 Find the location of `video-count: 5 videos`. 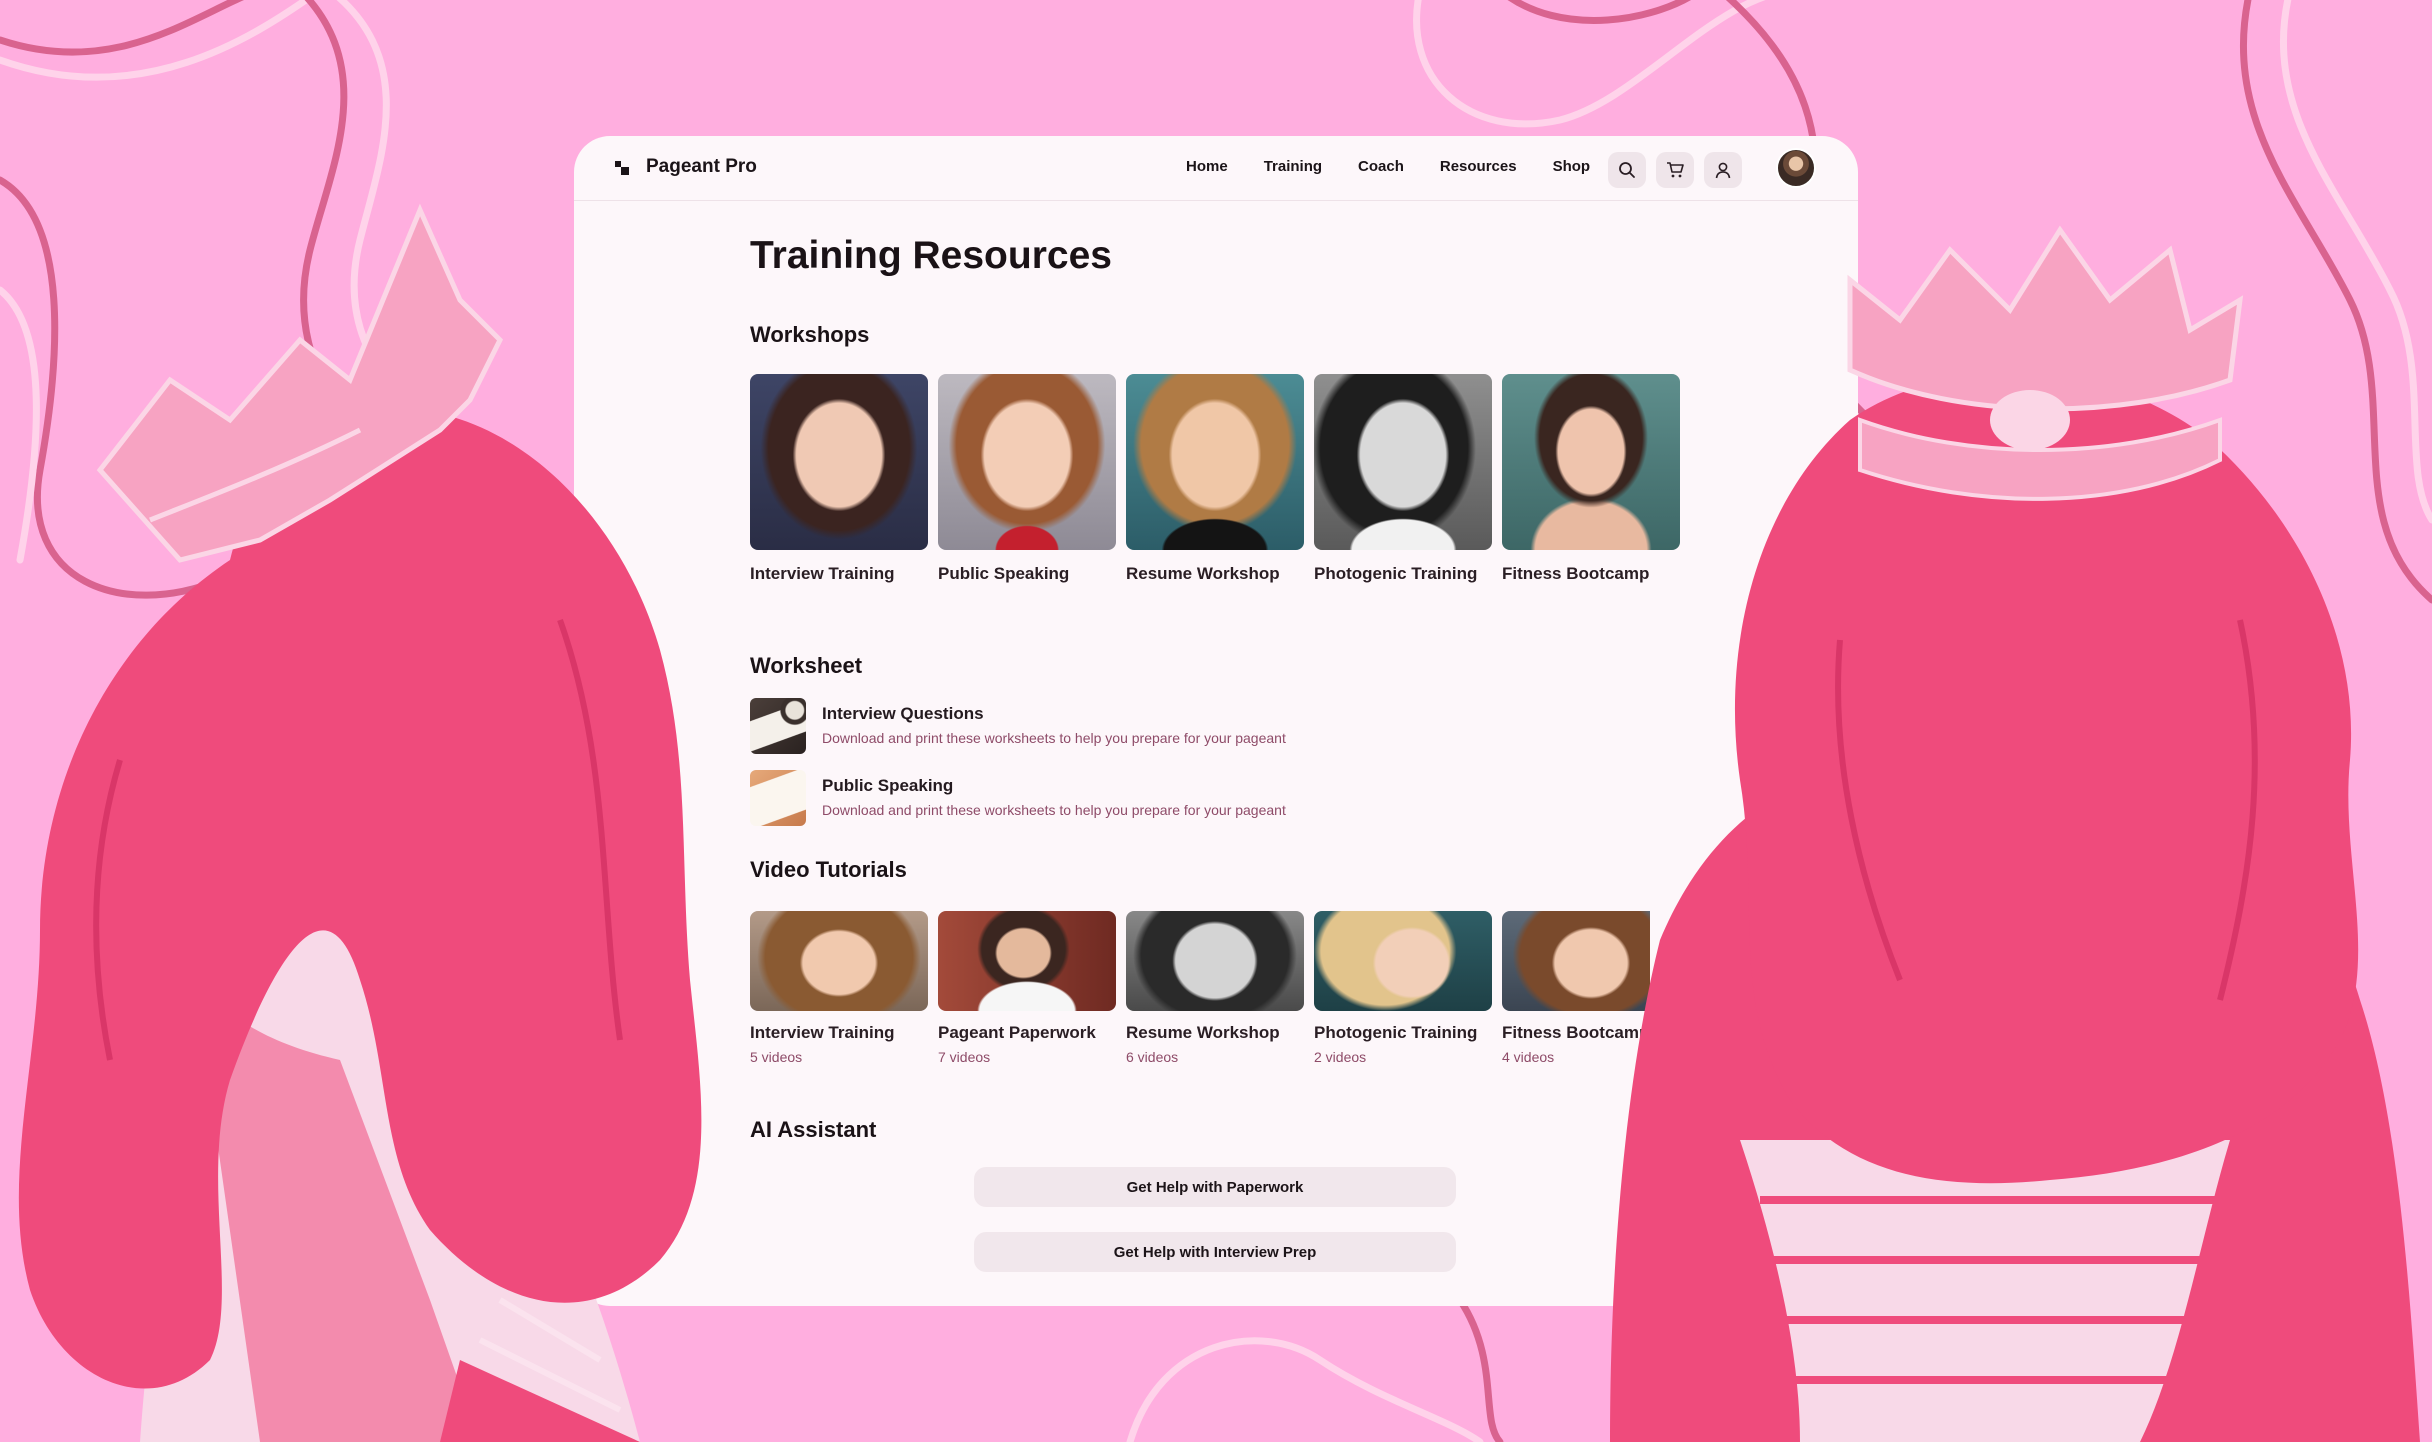

video-count: 5 videos is located at coordinates (776, 1057).